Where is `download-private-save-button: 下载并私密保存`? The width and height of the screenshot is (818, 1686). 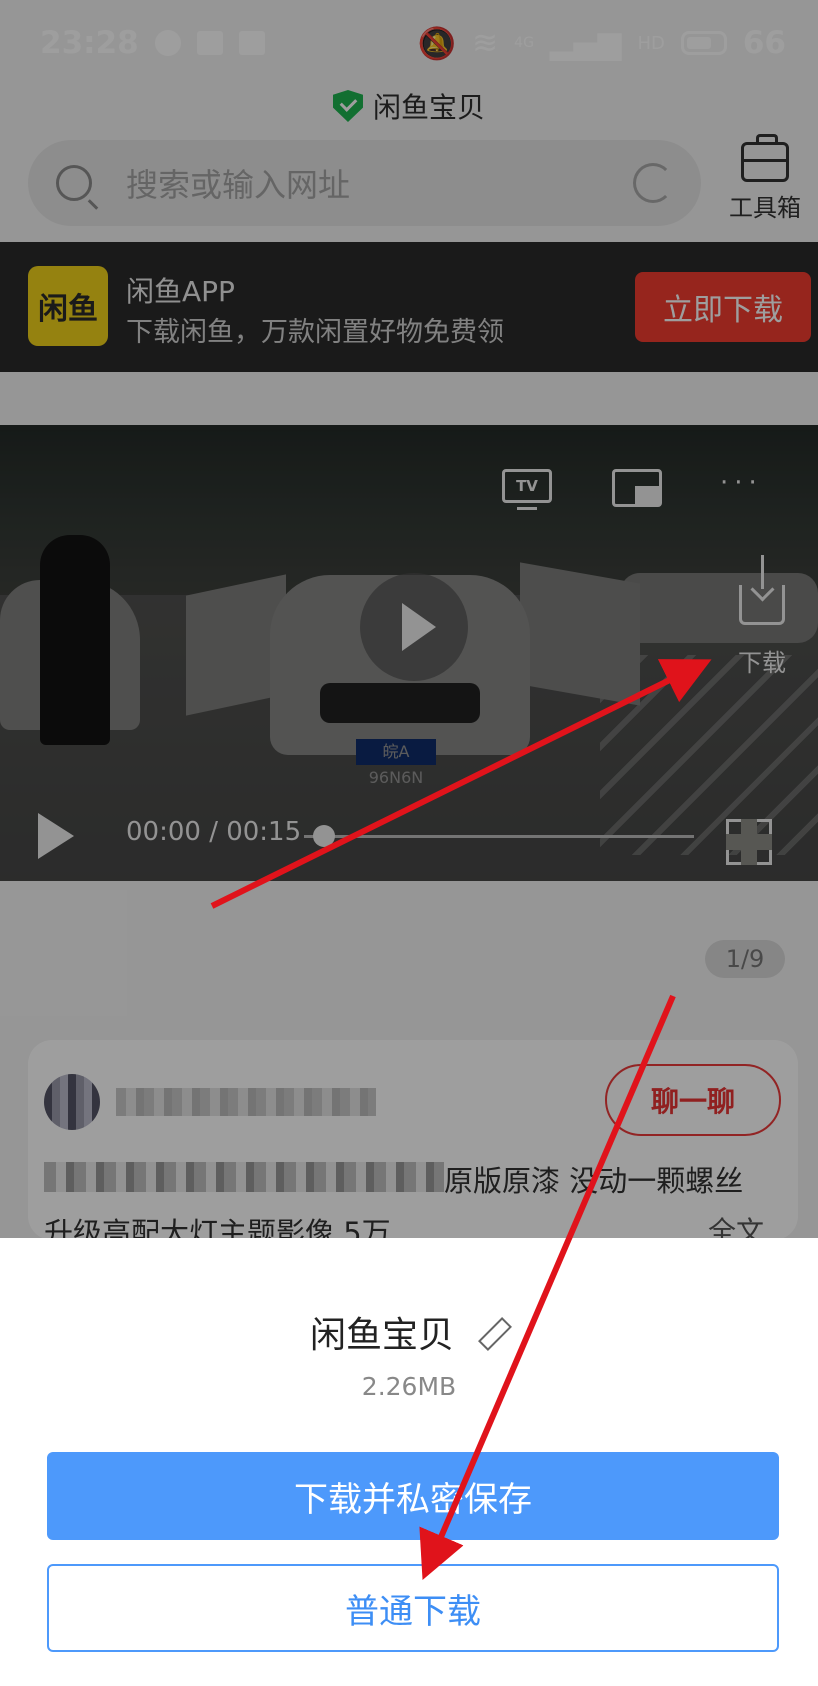 download-private-save-button: 下载并私密保存 is located at coordinates (413, 1496).